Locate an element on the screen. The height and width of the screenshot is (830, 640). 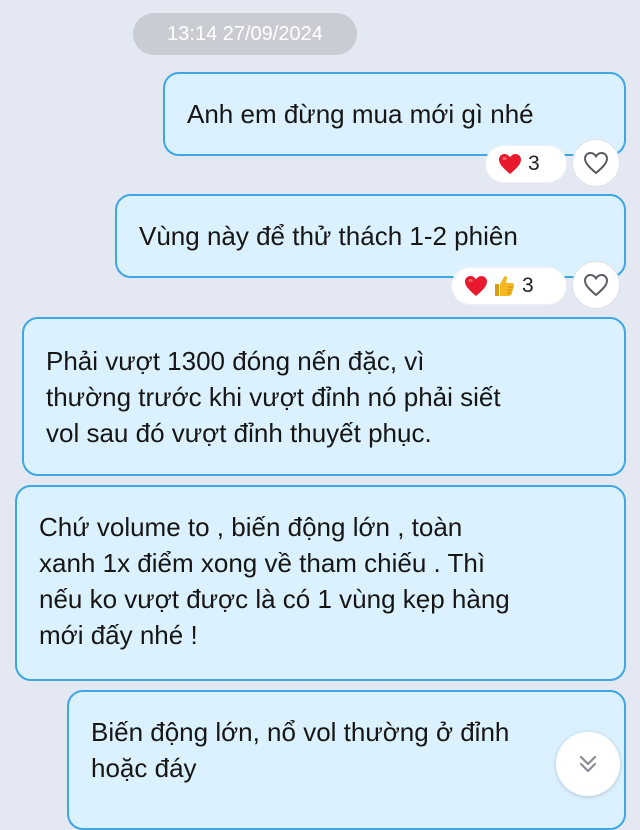
scroll-to-bottom-button is located at coordinates (588, 764).